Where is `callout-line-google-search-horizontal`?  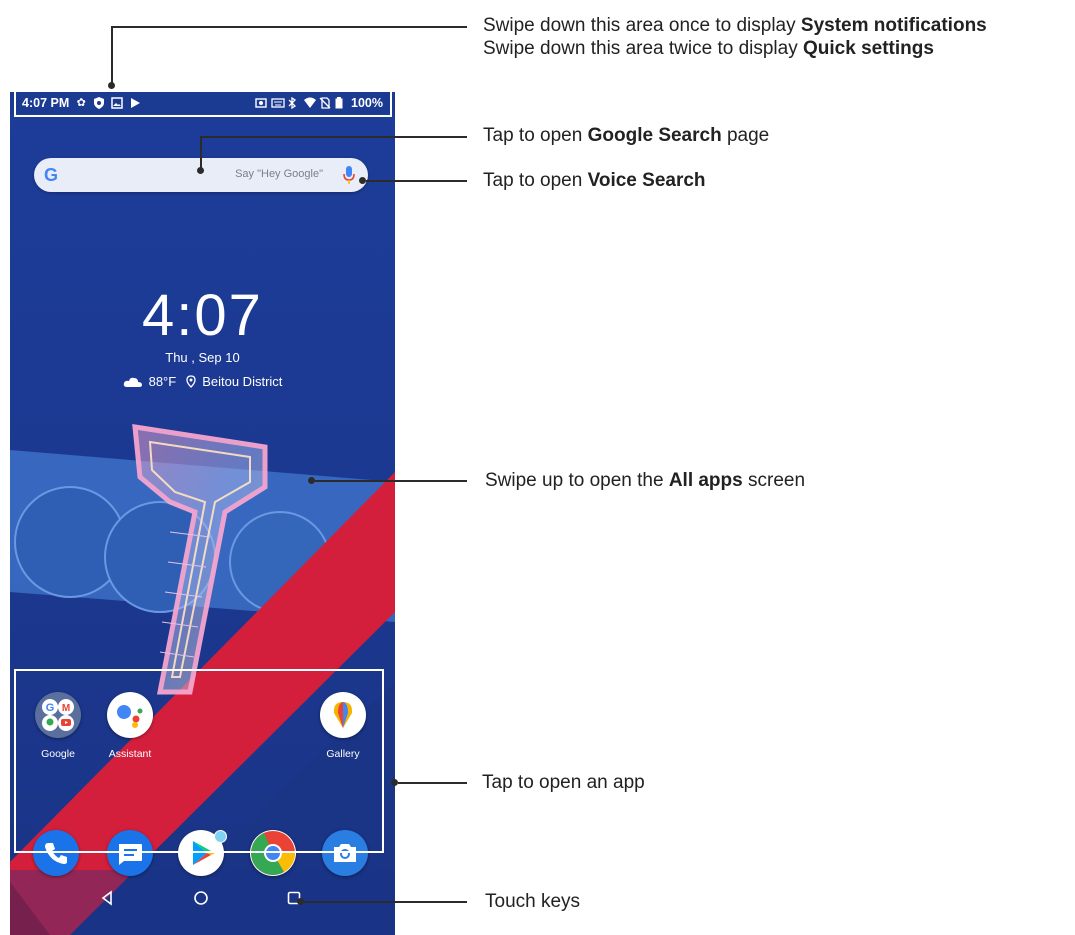
callout-line-google-search-horizontal is located at coordinates (333, 137).